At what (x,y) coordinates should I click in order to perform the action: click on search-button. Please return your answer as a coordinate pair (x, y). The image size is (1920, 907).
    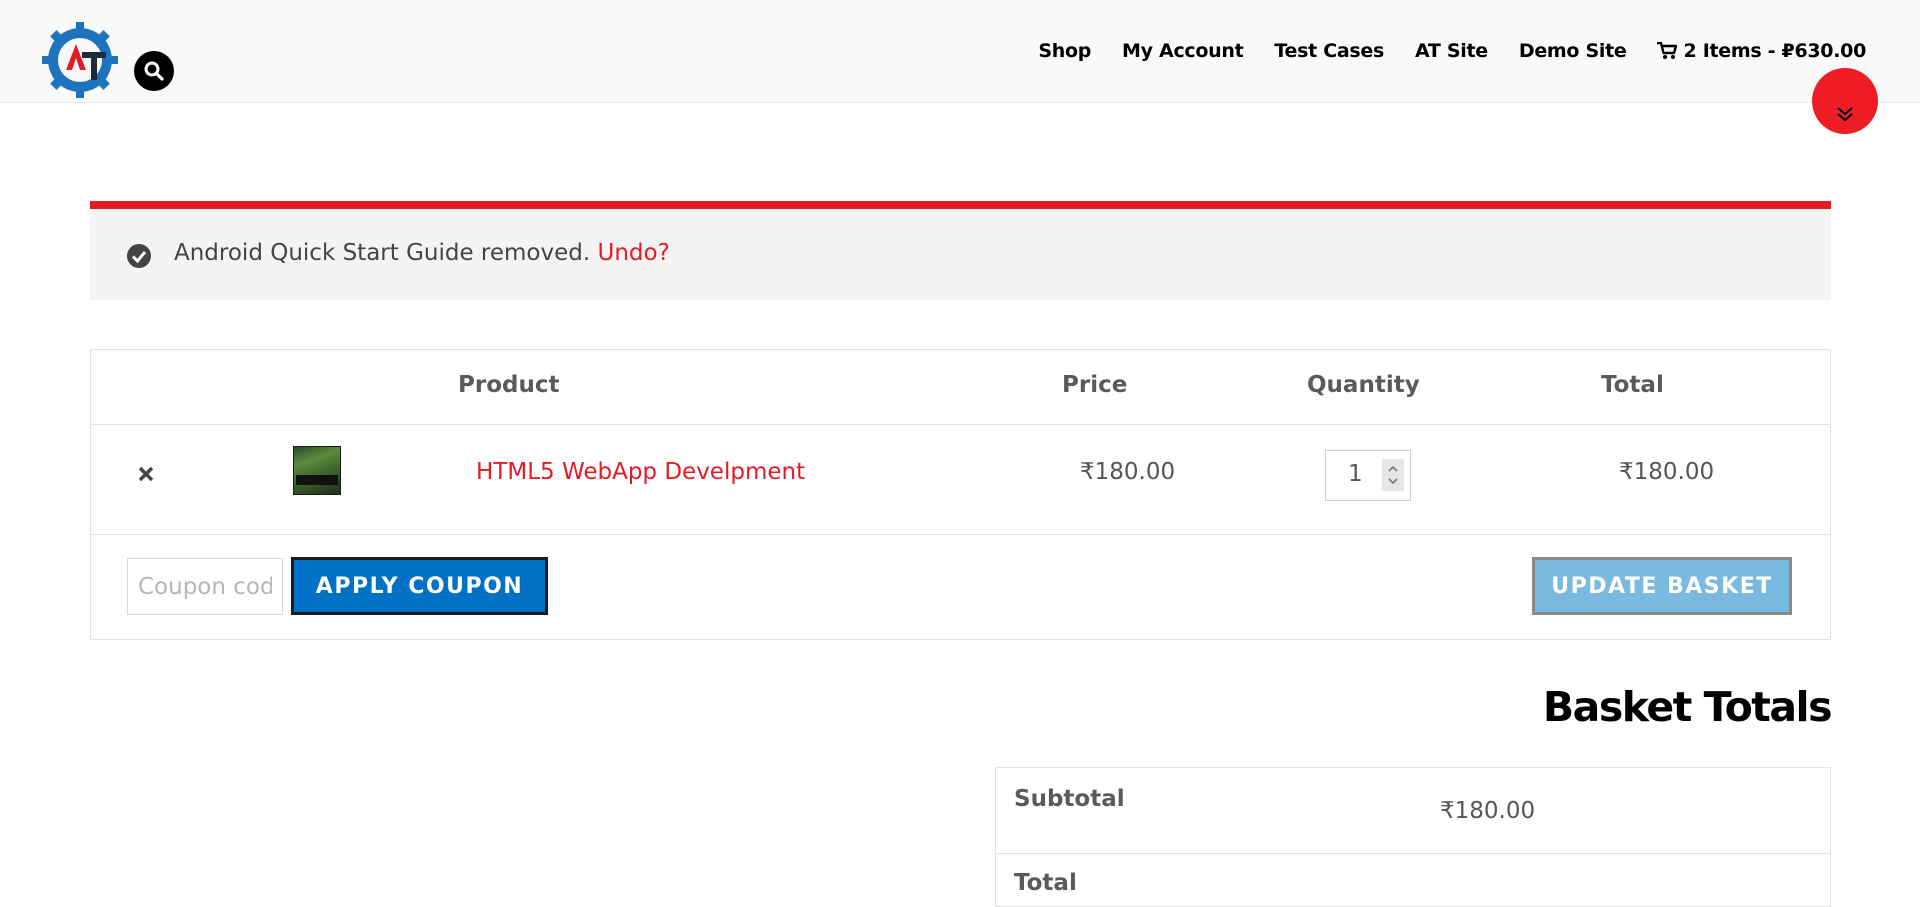
    Looking at the image, I should click on (154, 71).